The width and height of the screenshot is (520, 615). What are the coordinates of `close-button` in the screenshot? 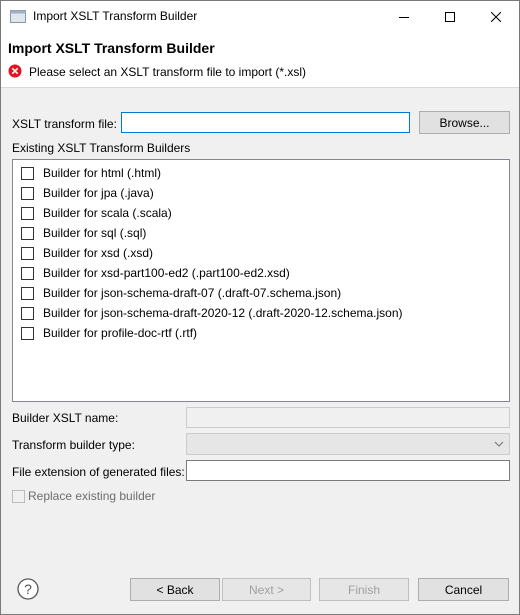 It's located at (496, 16).